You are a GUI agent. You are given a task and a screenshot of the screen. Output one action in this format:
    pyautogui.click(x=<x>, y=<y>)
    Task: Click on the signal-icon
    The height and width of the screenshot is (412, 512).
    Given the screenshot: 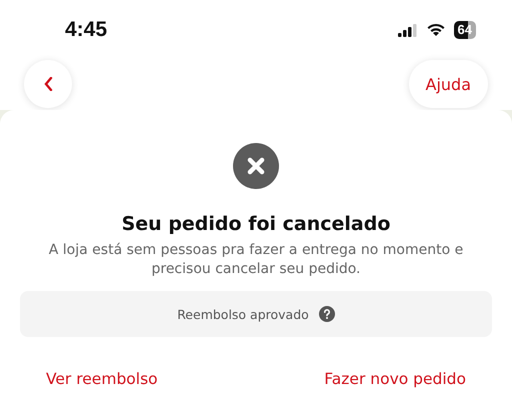 What is the action you would take?
    pyautogui.click(x=408, y=30)
    